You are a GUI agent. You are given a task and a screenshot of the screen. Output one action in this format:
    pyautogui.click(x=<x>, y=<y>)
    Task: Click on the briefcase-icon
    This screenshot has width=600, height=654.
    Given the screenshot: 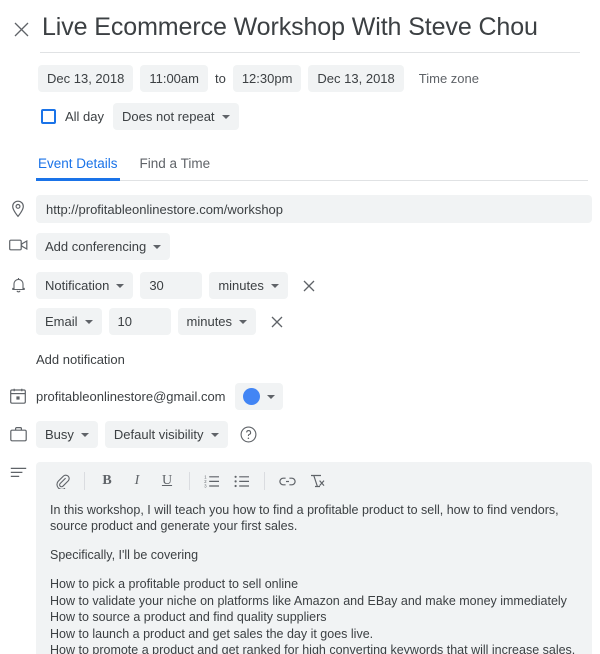 What is the action you would take?
    pyautogui.click(x=18, y=431)
    